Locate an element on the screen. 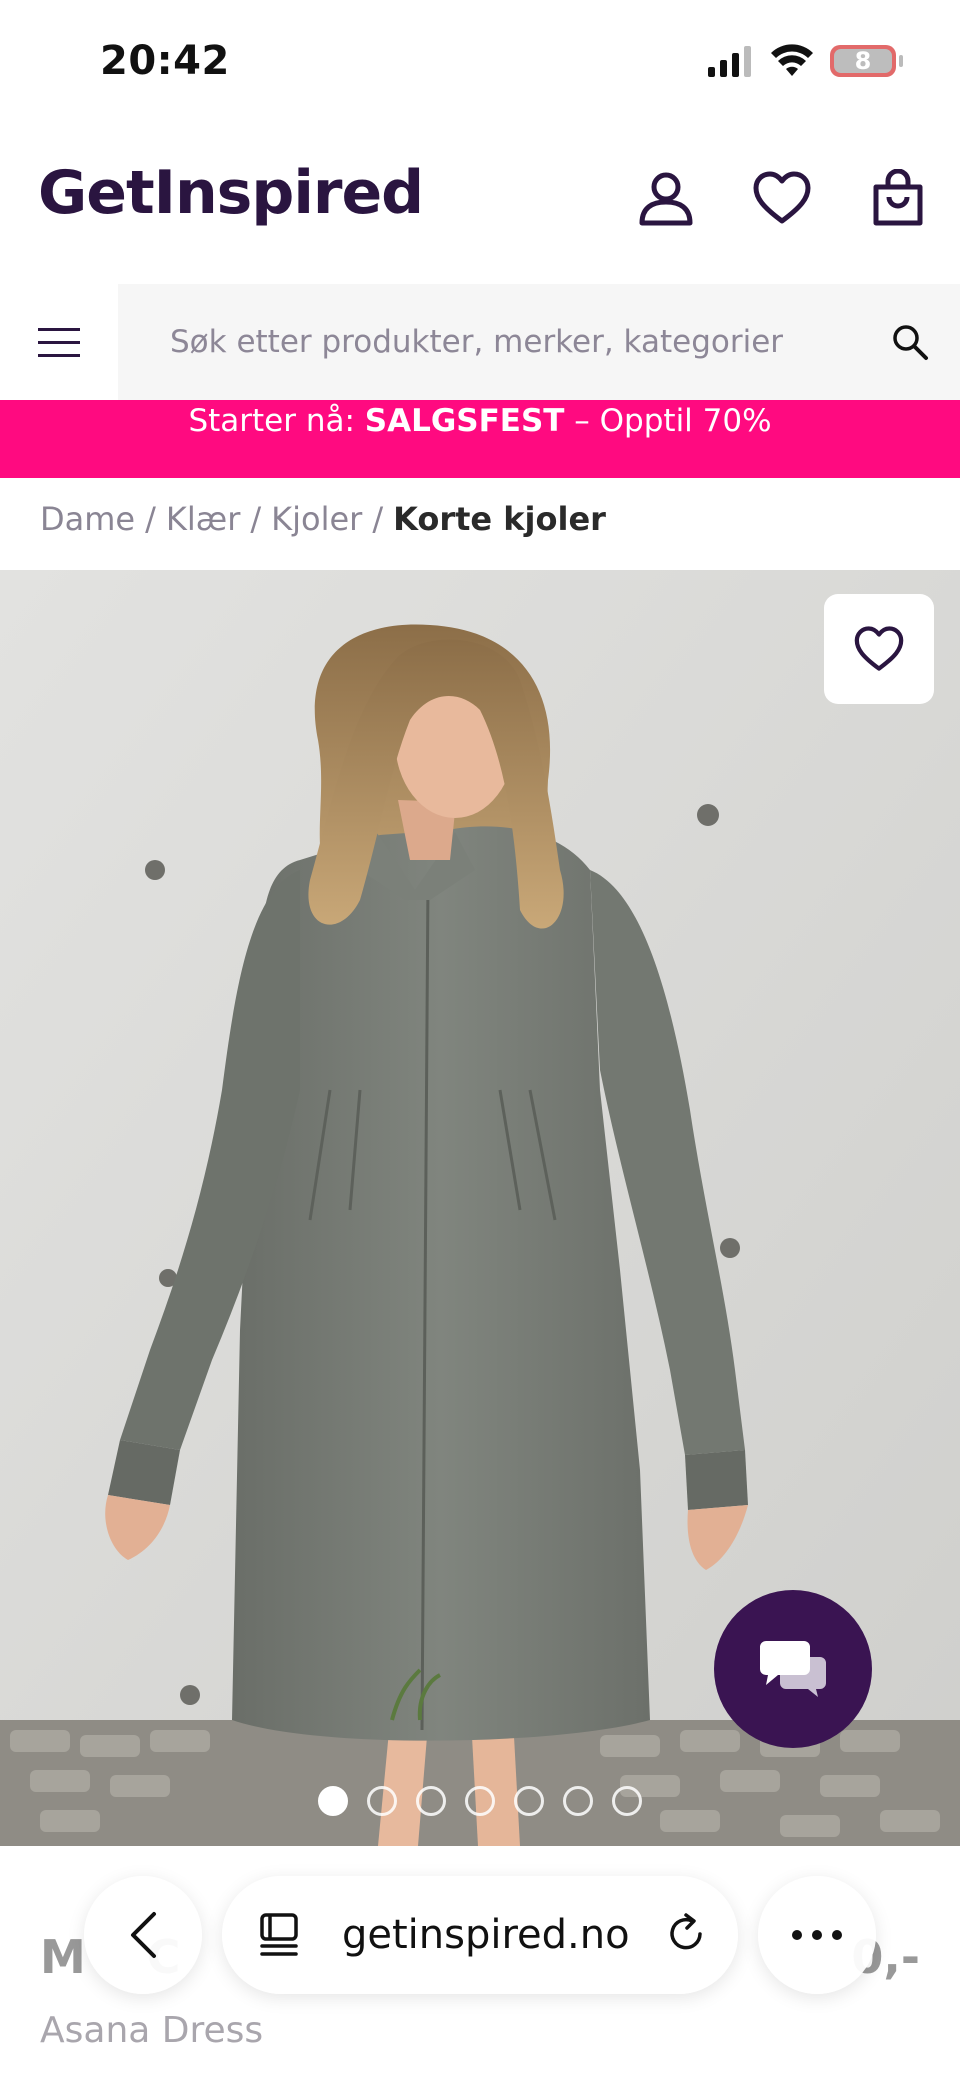 The image size is (960, 2078). menu-button is located at coordinates (59, 342).